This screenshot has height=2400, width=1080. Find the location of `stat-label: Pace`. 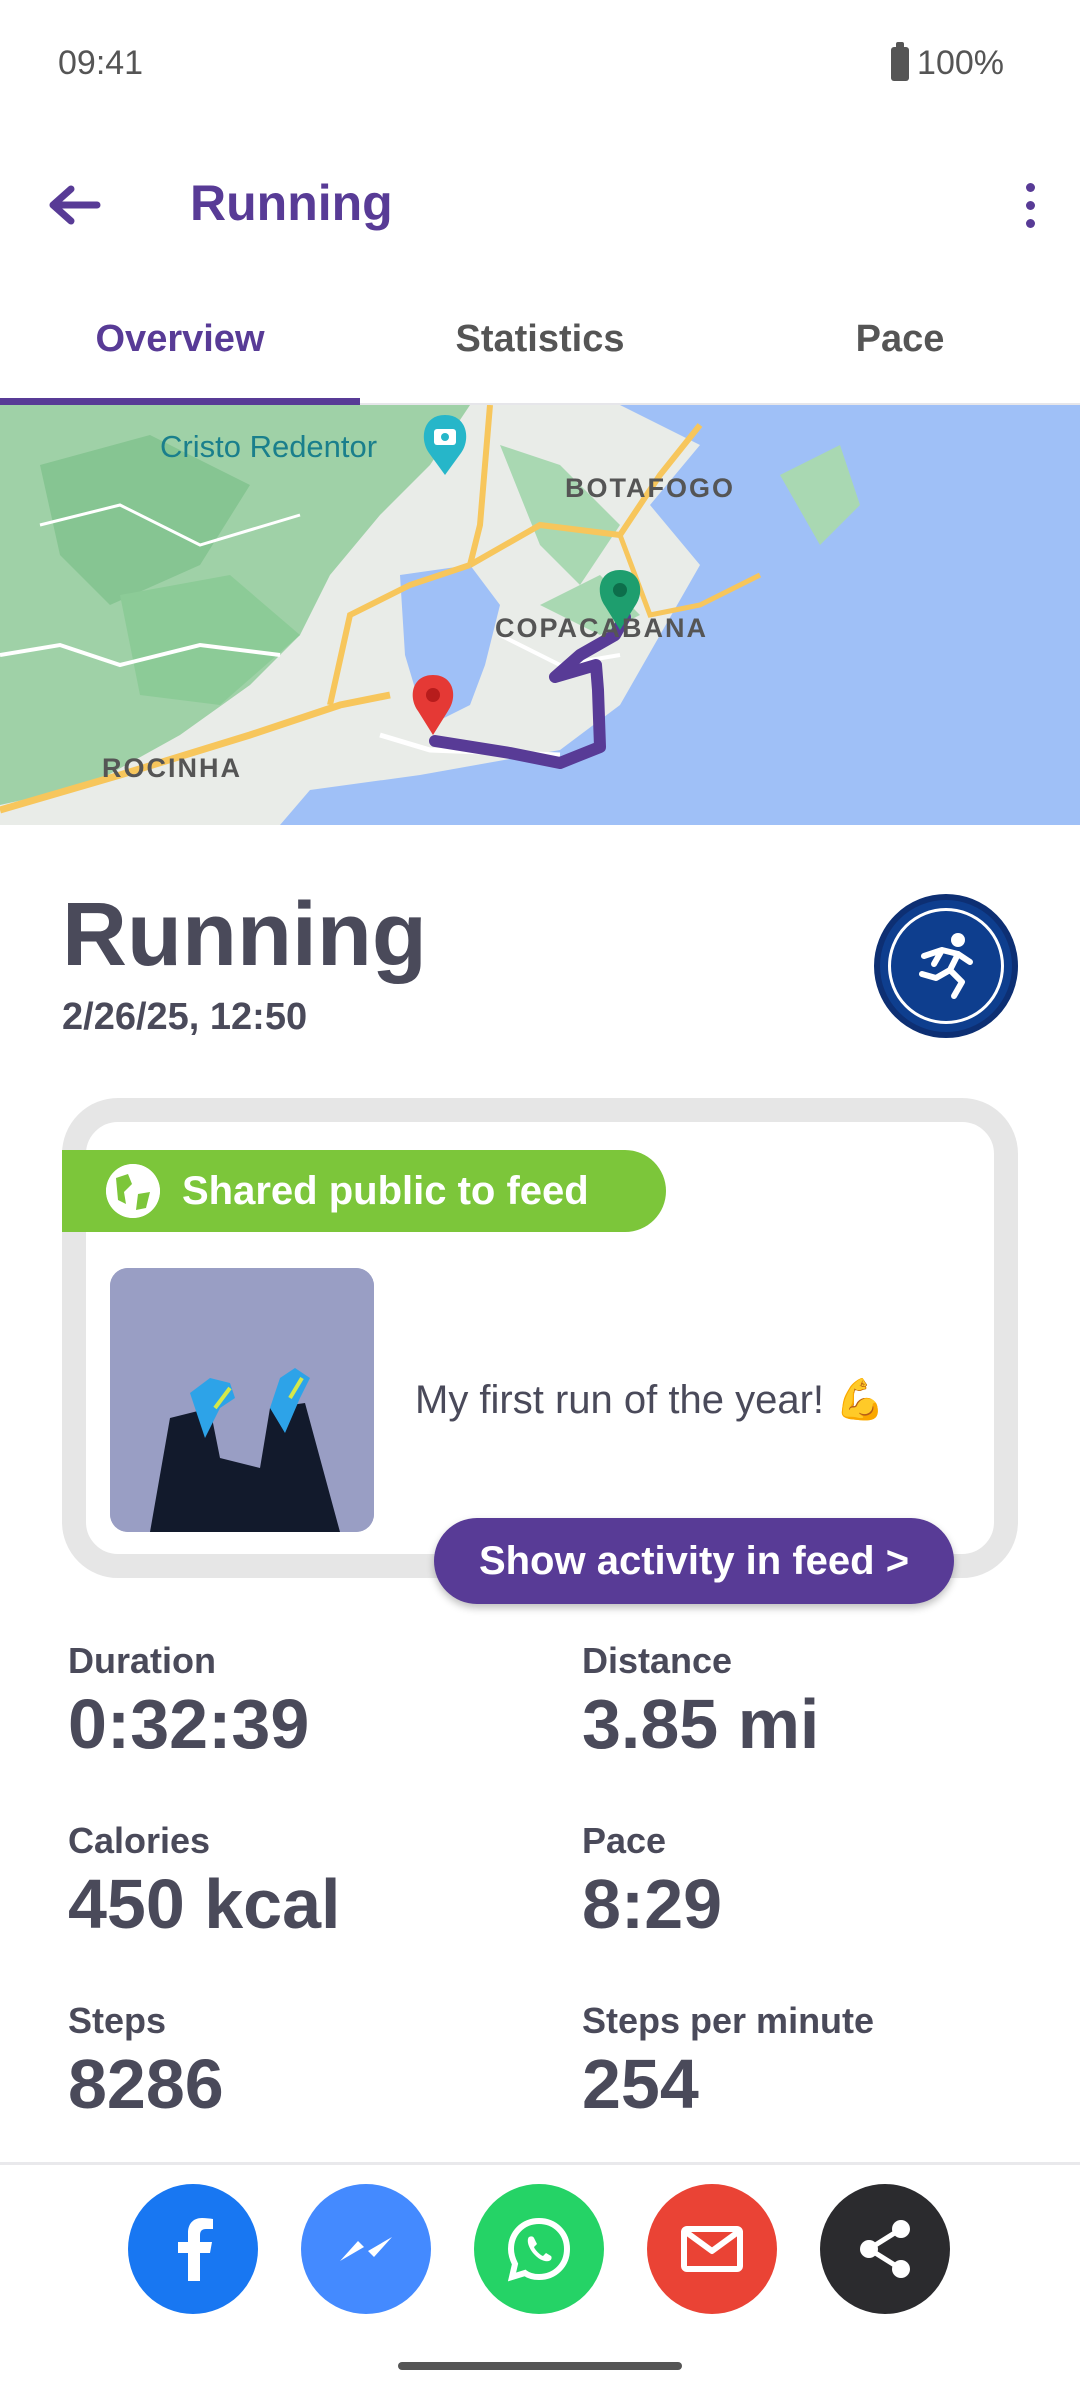

stat-label: Pace is located at coordinates (624, 1840).